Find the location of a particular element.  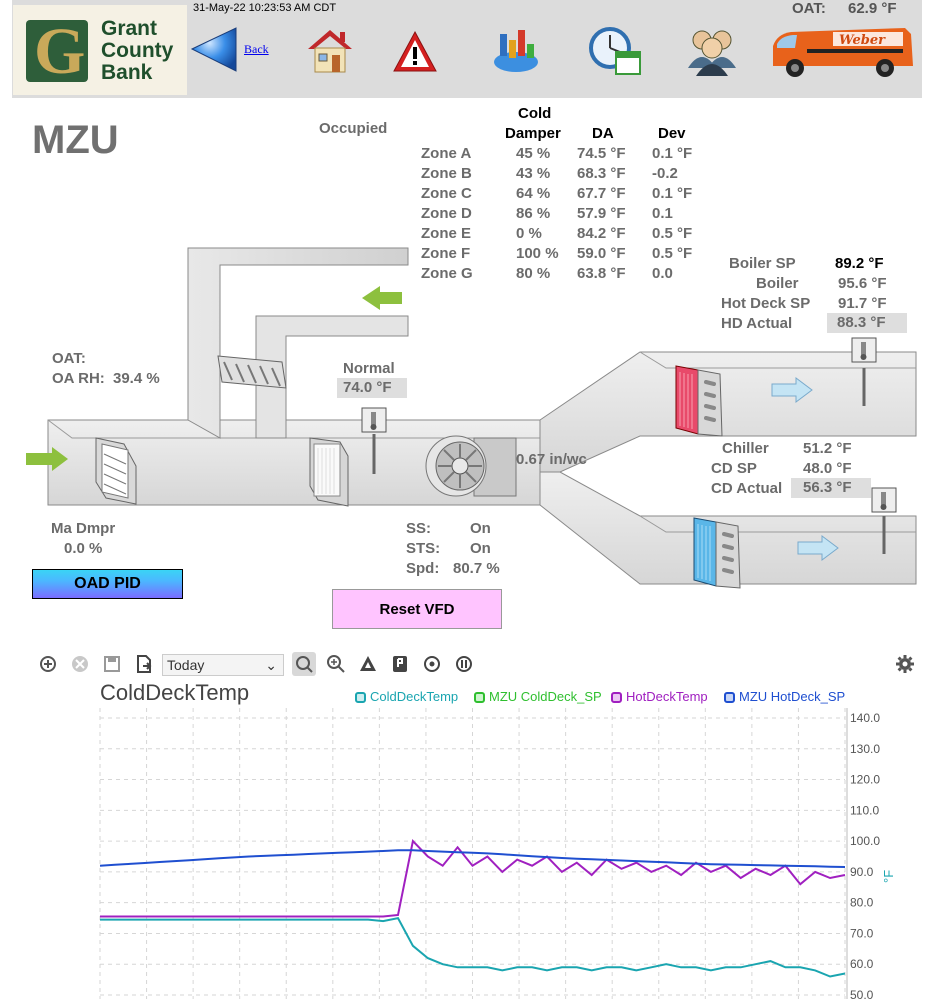

hd-actual-value: 88.3 °F is located at coordinates (867, 323).